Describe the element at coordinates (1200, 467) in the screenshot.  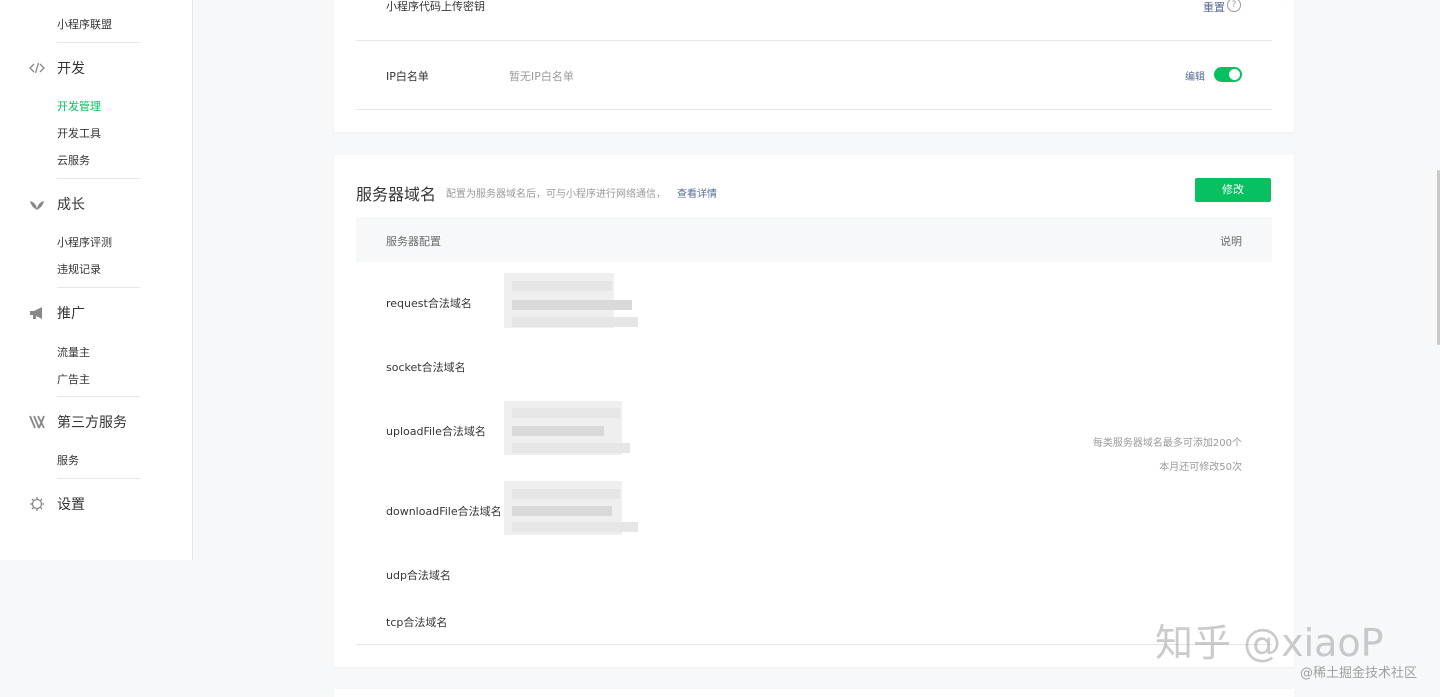
I see `note-monthly-changes: 本月还可修改50次` at that location.